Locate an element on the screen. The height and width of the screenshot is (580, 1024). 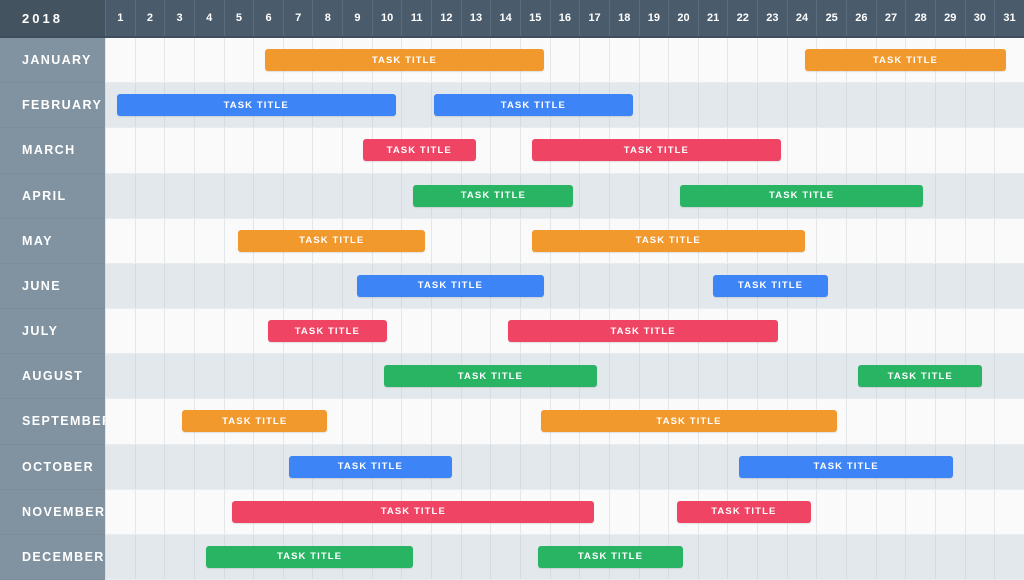
month-label-march: MARCH is located at coordinates (52, 151).